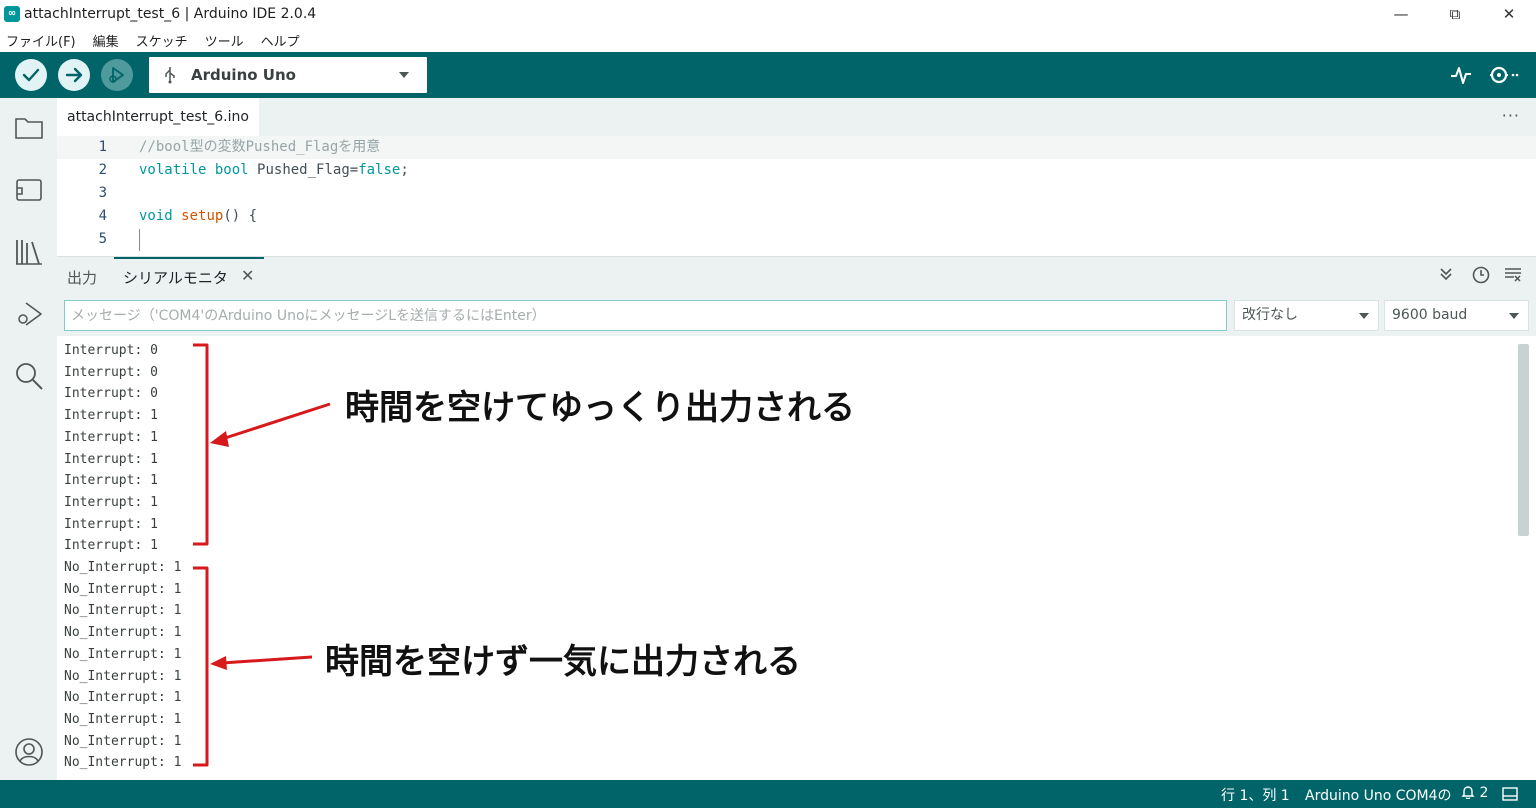 The height and width of the screenshot is (808, 1536). What do you see at coordinates (600, 408) in the screenshot?
I see `annotation-text-slow: 時間を空けてゆっくり出力される` at bounding box center [600, 408].